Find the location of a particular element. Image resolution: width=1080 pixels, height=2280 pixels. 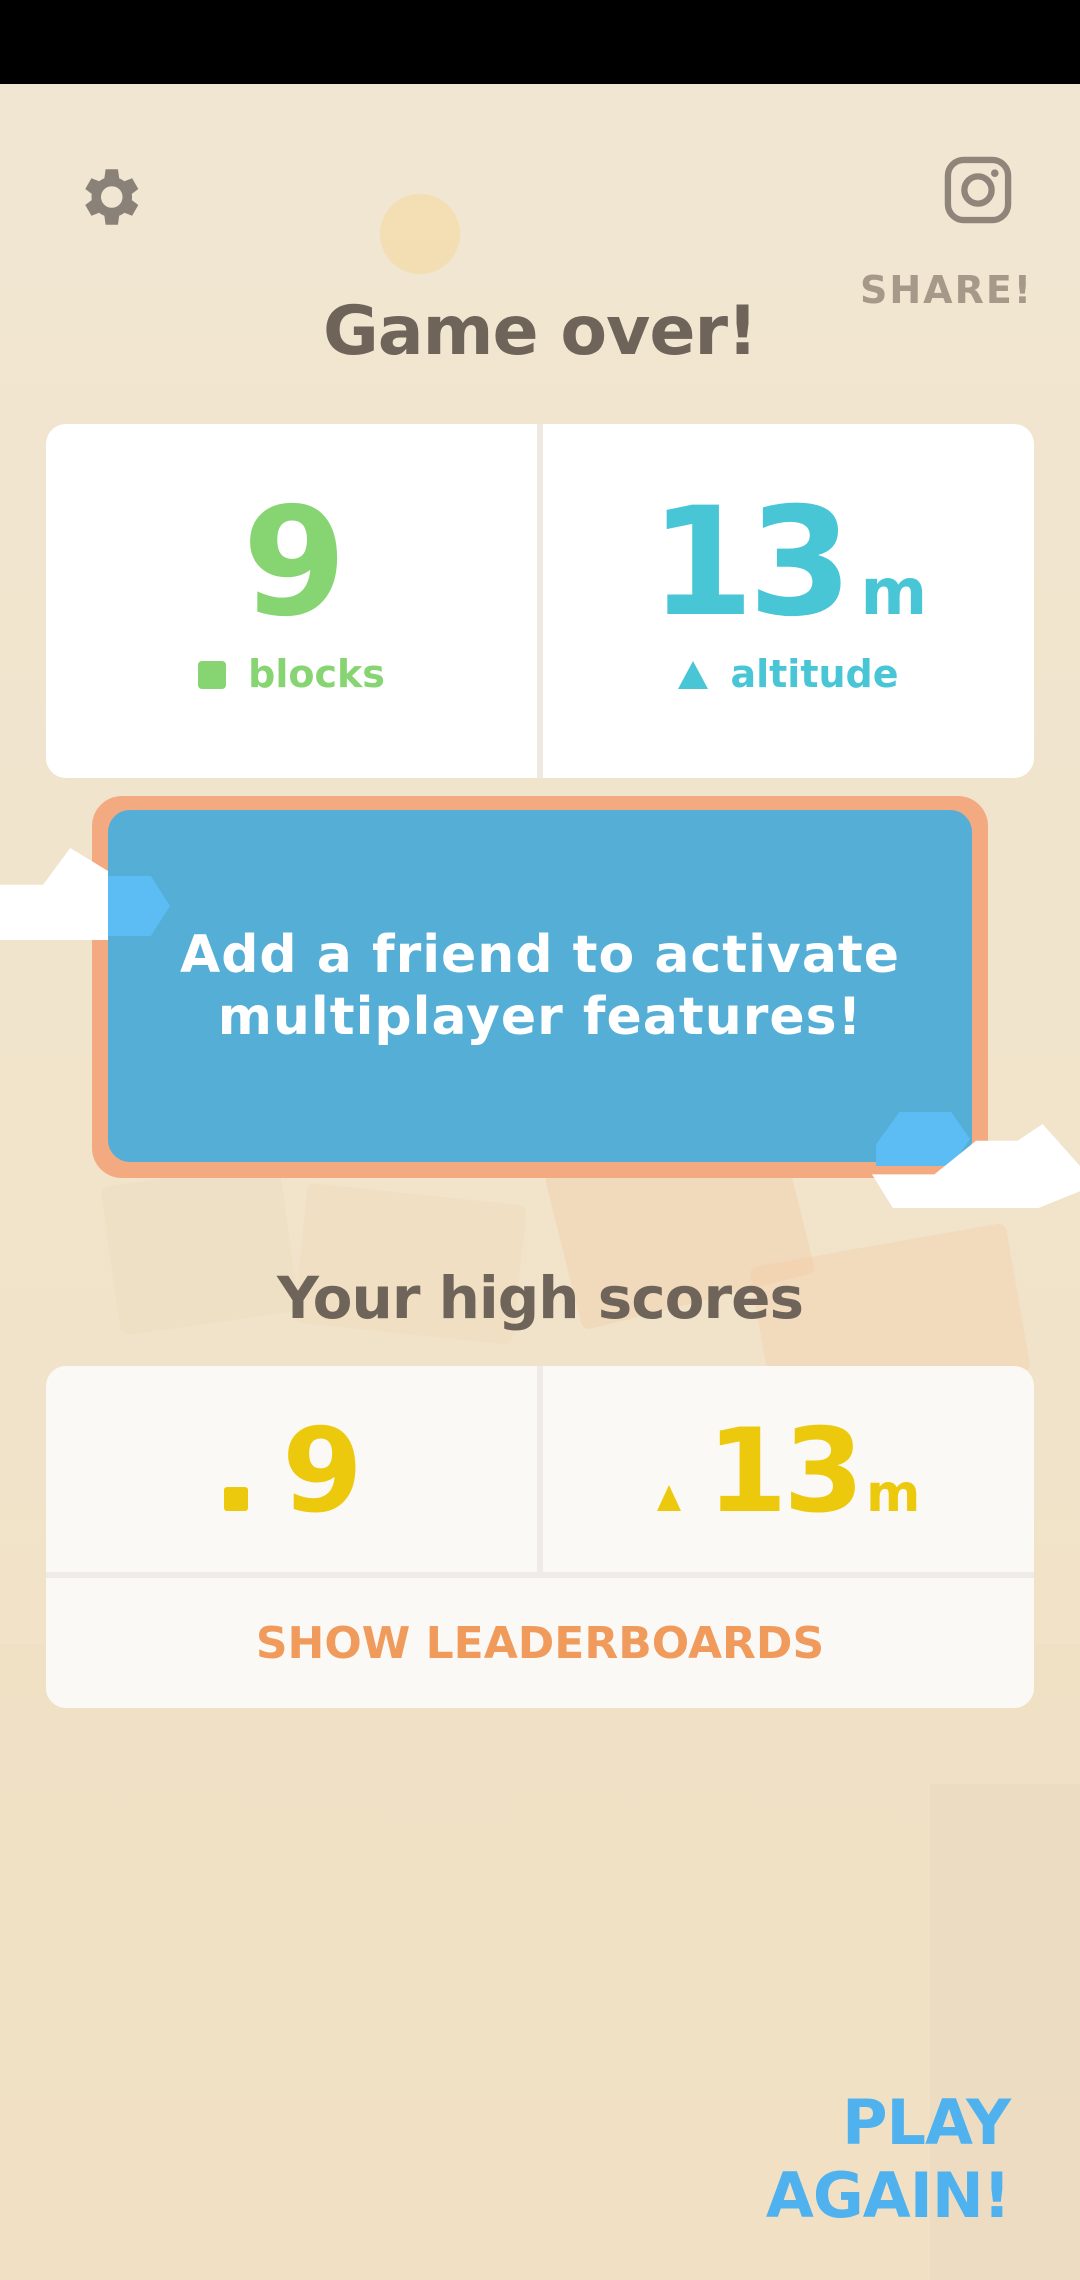

altitude-label: altitude is located at coordinates (814, 674).